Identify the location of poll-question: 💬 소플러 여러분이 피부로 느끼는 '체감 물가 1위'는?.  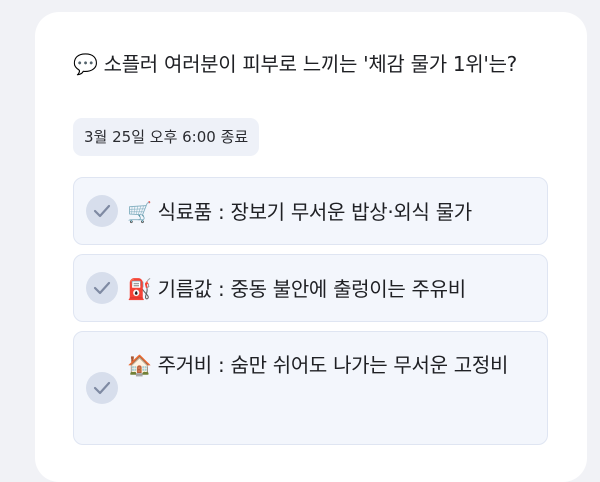
(308, 64).